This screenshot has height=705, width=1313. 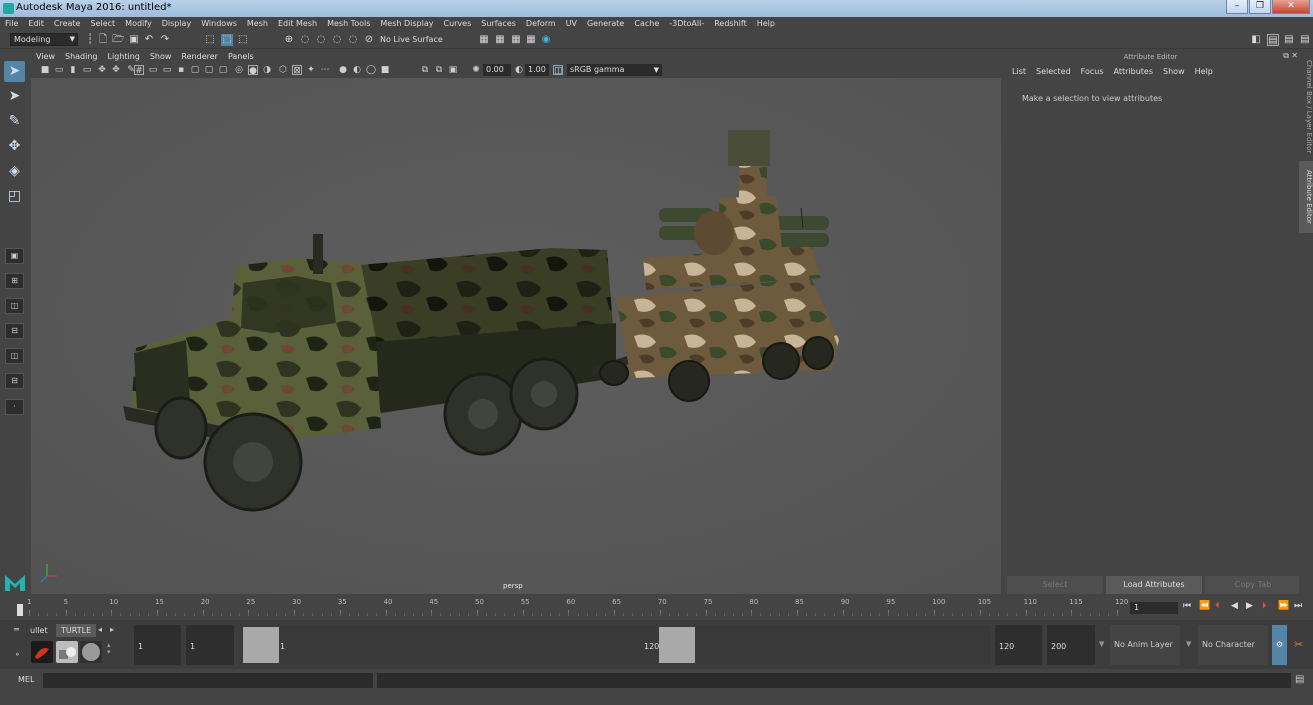 I want to click on mel-python-toggle: MEL, so click(x=26, y=679).